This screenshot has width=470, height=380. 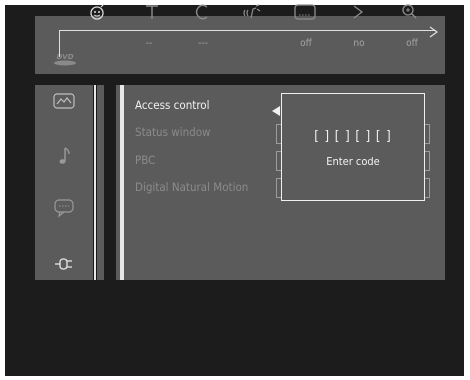 What do you see at coordinates (306, 43) in the screenshot?
I see `subtitle-value: off` at bounding box center [306, 43].